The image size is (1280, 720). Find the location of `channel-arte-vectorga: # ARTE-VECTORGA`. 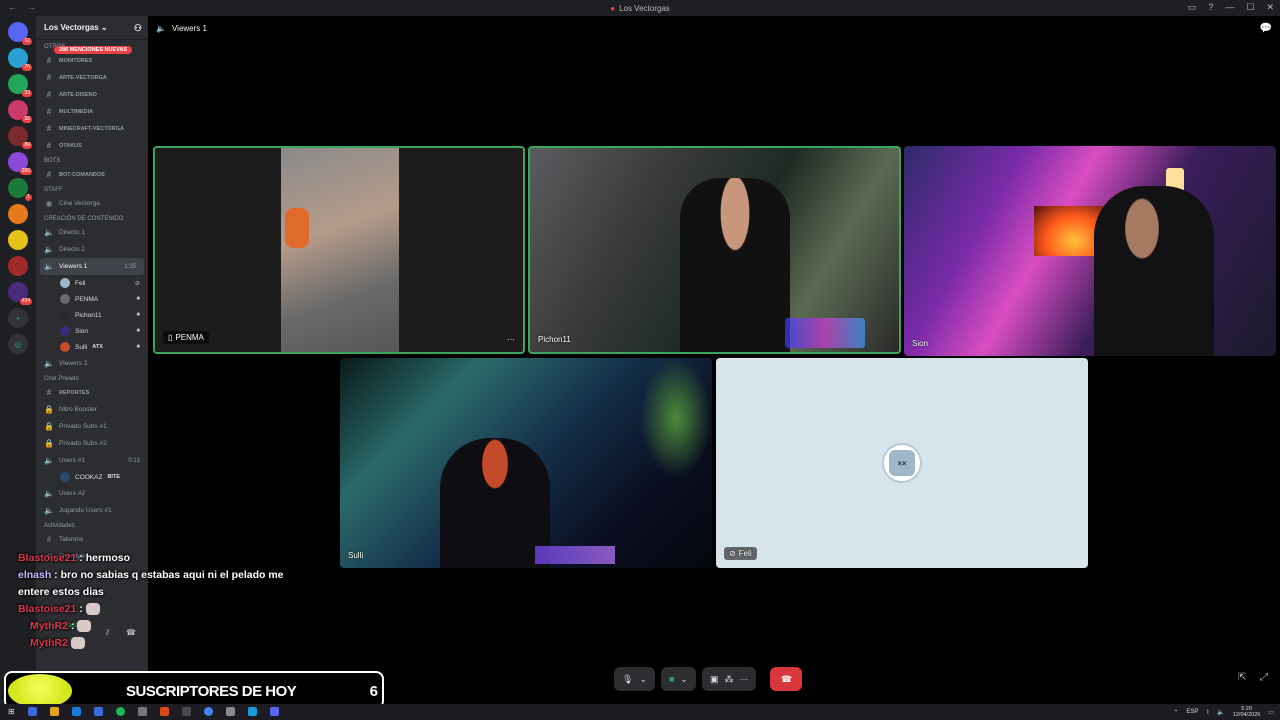

channel-arte-vectorga: # ARTE-VECTORGA is located at coordinates (92, 77).